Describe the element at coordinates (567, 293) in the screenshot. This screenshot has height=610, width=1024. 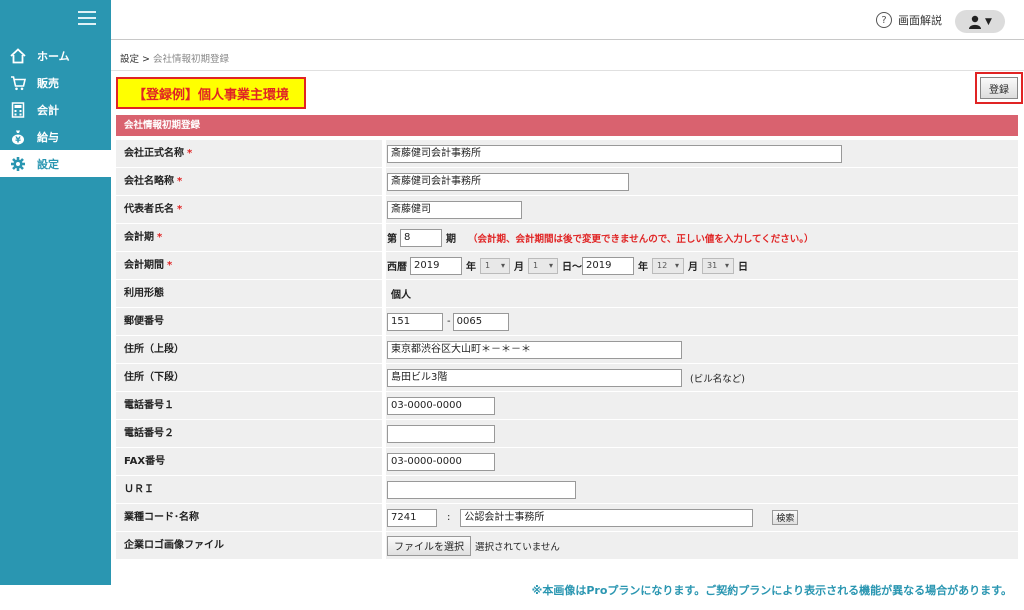
I see `form-row-business-type: 利用形態 個人` at that location.